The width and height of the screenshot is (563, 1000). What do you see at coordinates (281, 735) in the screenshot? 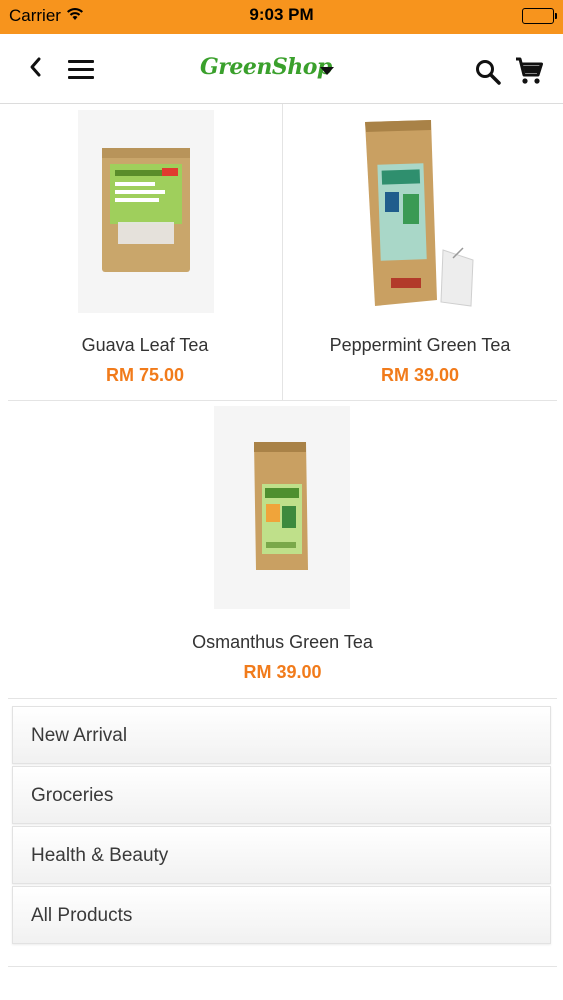
I see `category-new-arrival: New Arrival` at bounding box center [281, 735].